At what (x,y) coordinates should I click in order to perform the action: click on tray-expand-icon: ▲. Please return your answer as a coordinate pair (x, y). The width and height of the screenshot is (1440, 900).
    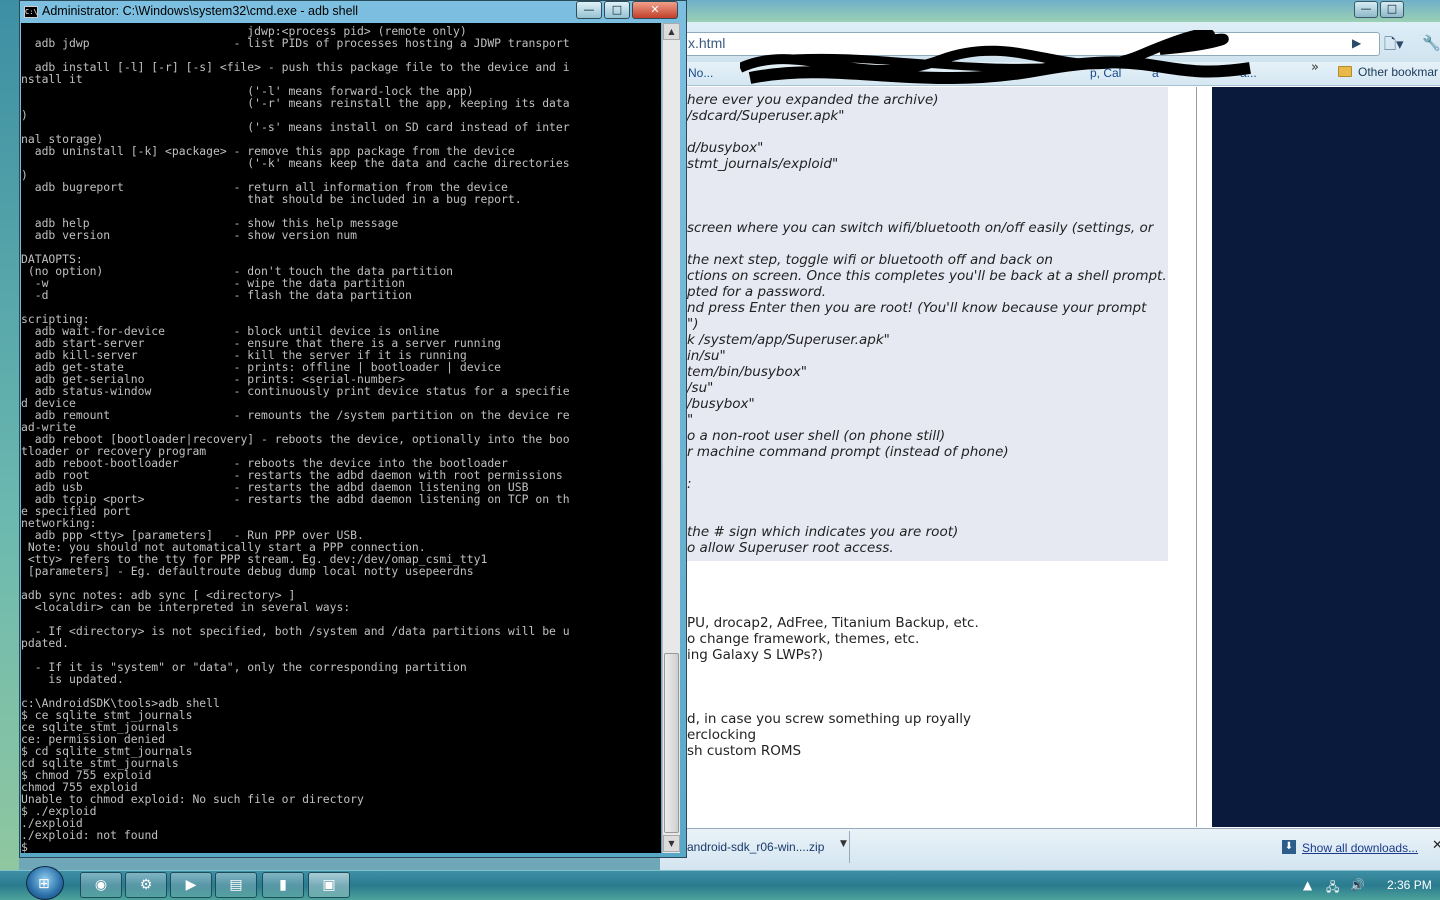
    Looking at the image, I should click on (1307, 885).